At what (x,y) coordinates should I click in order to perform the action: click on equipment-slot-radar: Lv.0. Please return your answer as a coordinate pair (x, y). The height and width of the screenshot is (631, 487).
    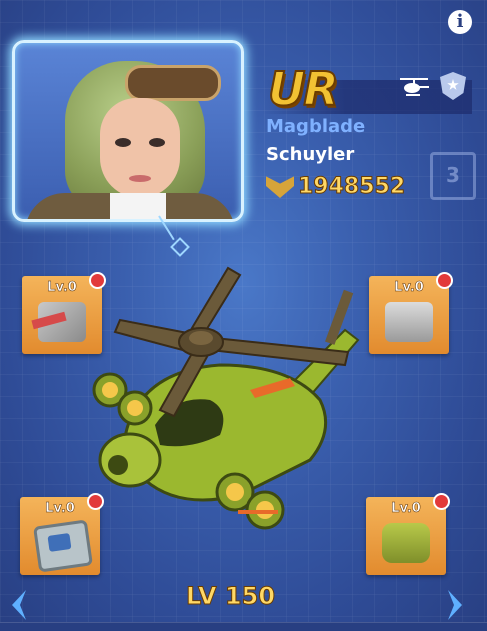
    Looking at the image, I should click on (62, 534).